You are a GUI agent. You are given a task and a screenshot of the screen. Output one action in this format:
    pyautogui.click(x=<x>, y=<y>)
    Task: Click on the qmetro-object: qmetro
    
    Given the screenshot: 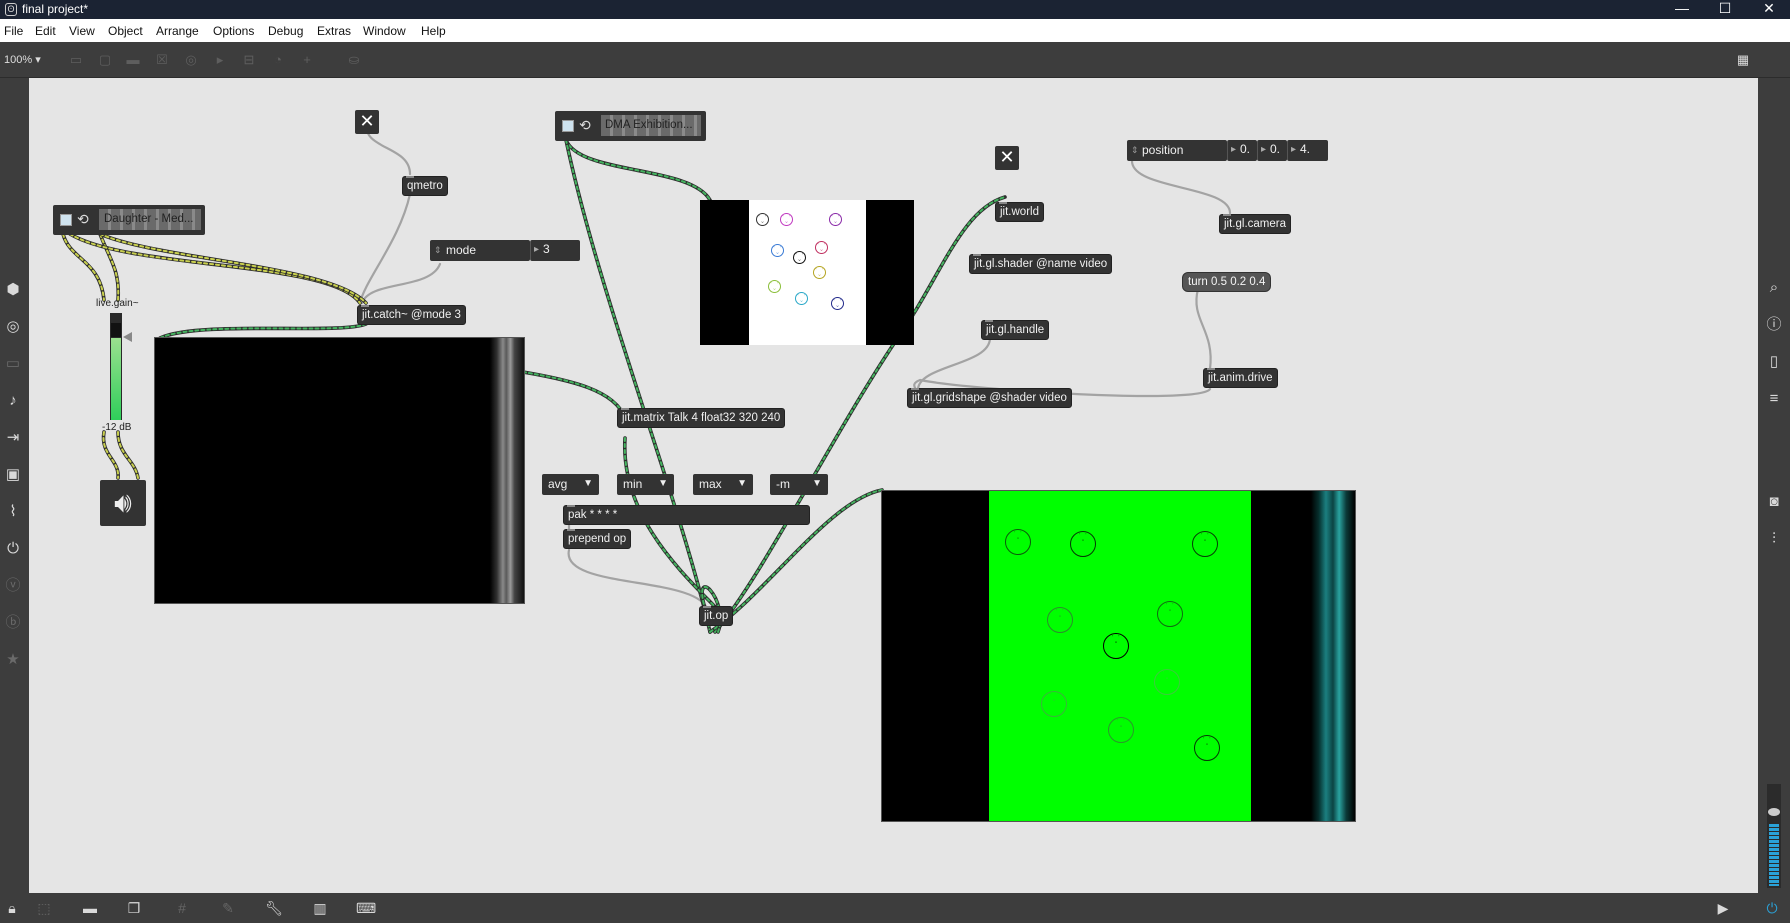 What is the action you would take?
    pyautogui.click(x=425, y=186)
    